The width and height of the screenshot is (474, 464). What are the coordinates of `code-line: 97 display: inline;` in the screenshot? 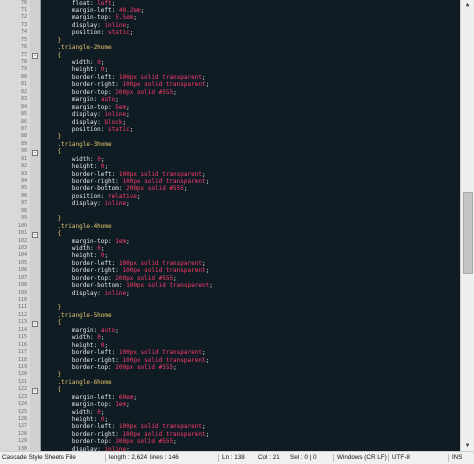 It's located at (230, 203).